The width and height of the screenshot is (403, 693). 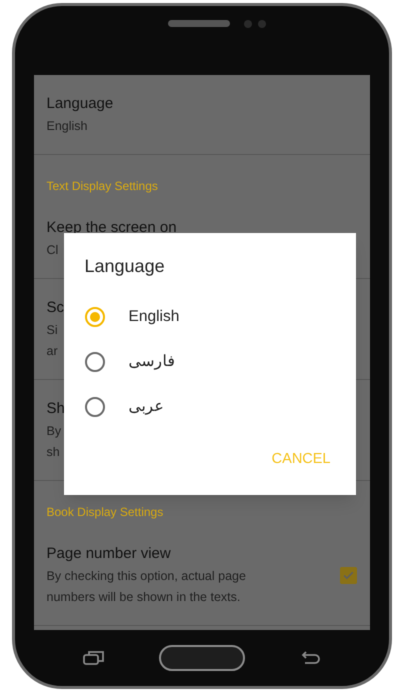 I want to click on setting-description: ar, so click(x=52, y=351).